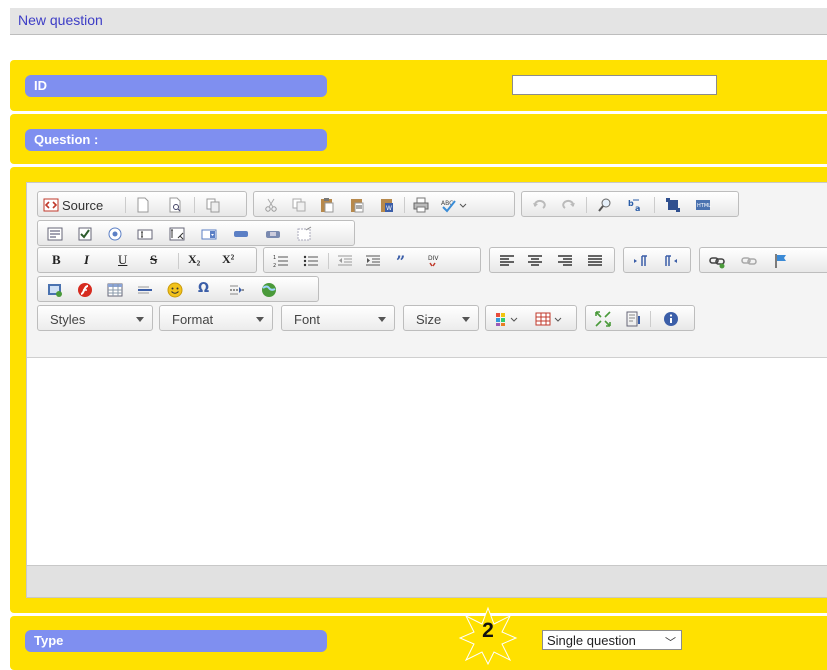 This screenshot has width=827, height=670. Describe the element at coordinates (311, 261) in the screenshot. I see `bulleted-list-icon` at that location.